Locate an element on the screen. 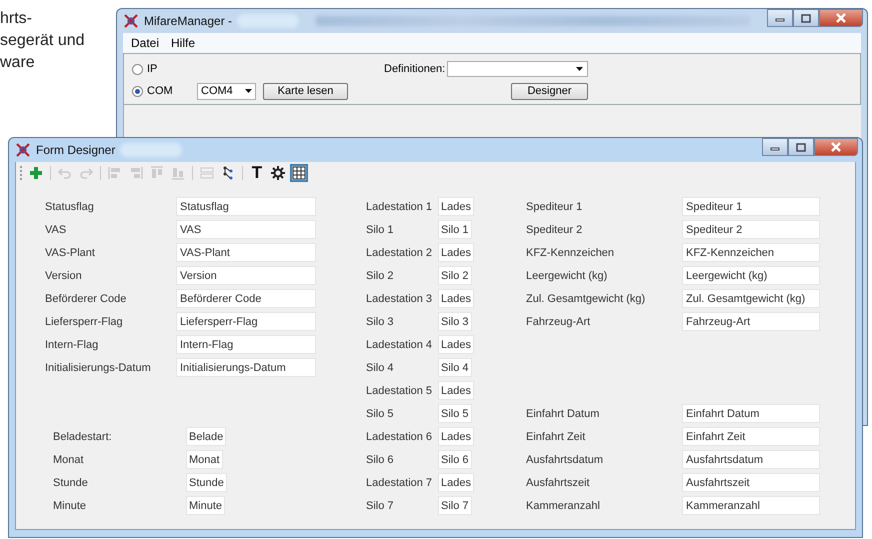  field-label: Zul. Gesamtgewicht (kg) is located at coordinates (586, 298).